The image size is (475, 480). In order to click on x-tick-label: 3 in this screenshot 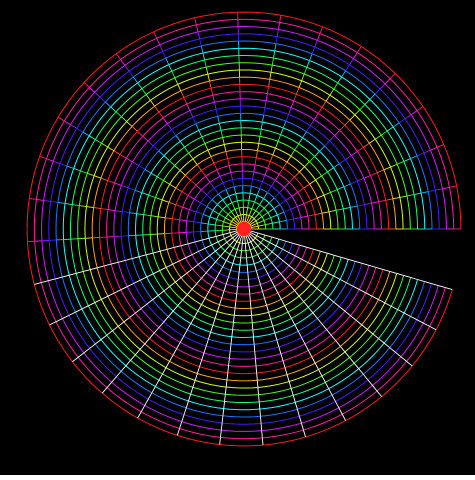, I will do `click(460, 467)`.